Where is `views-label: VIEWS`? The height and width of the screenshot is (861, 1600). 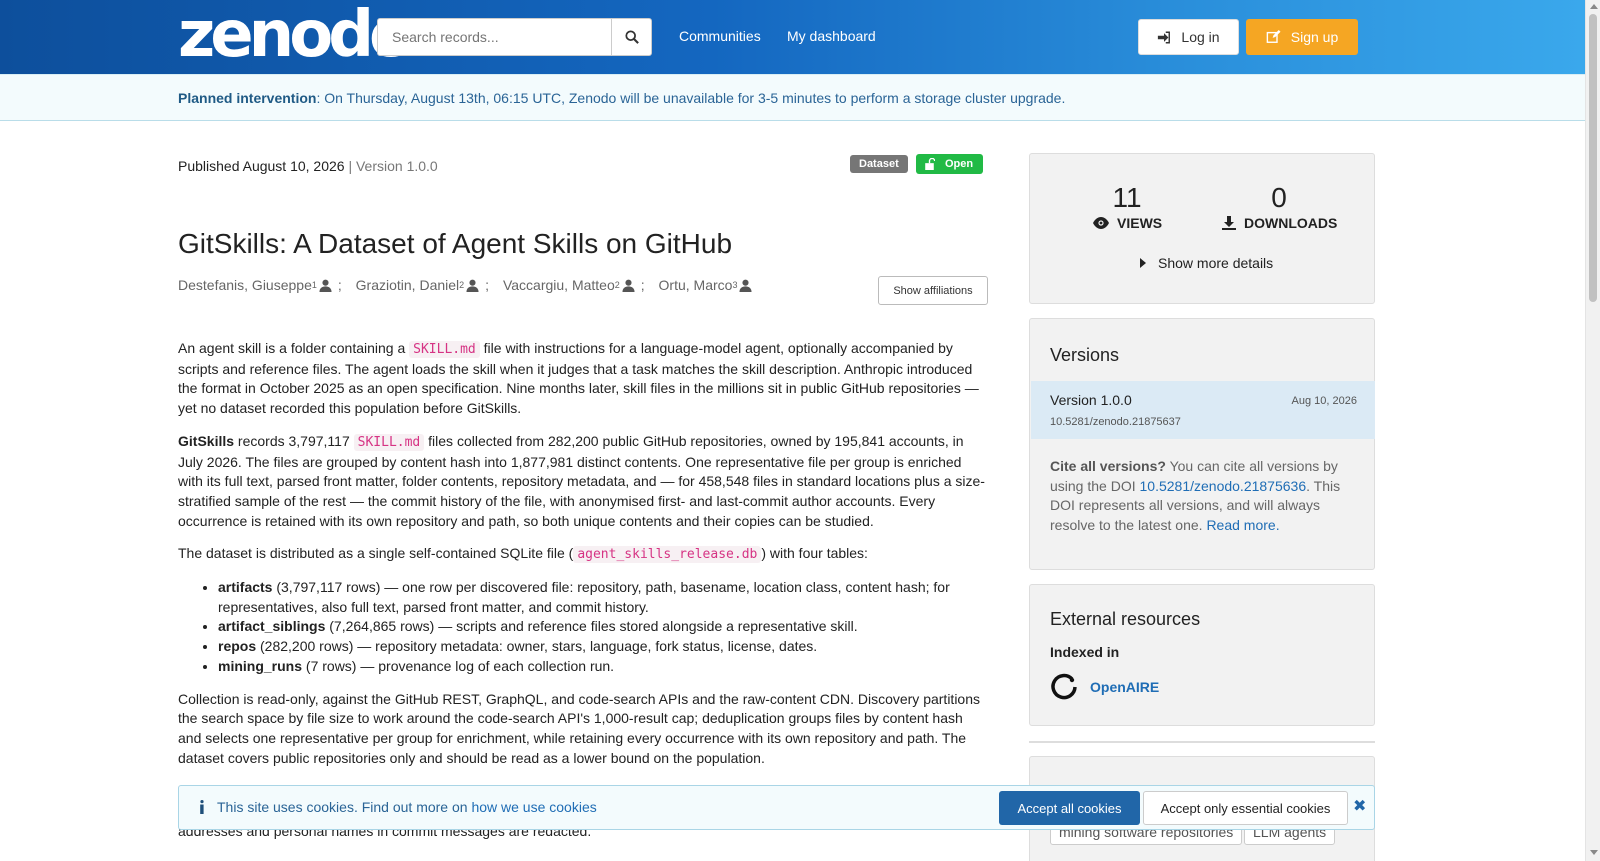 views-label: VIEWS is located at coordinates (1127, 223).